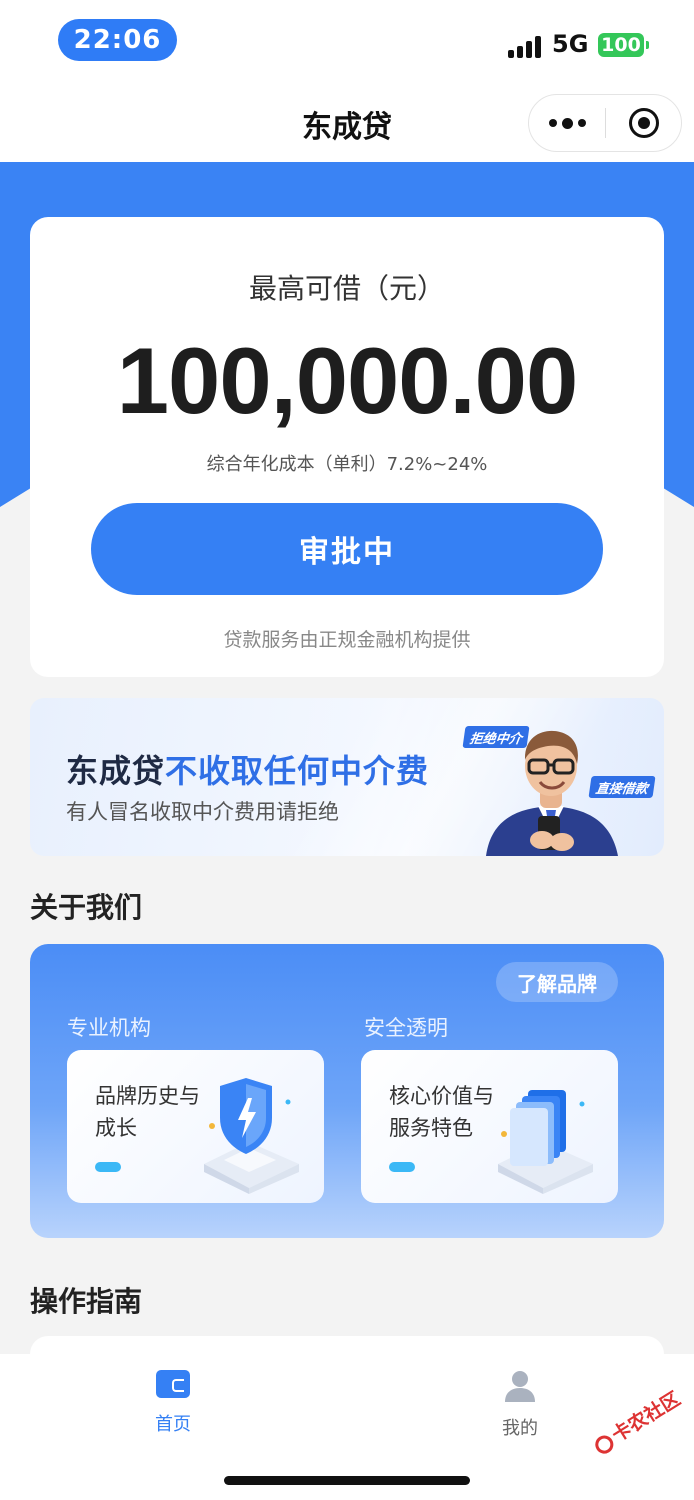  What do you see at coordinates (570, 44) in the screenshot?
I see `network-type: 5G` at bounding box center [570, 44].